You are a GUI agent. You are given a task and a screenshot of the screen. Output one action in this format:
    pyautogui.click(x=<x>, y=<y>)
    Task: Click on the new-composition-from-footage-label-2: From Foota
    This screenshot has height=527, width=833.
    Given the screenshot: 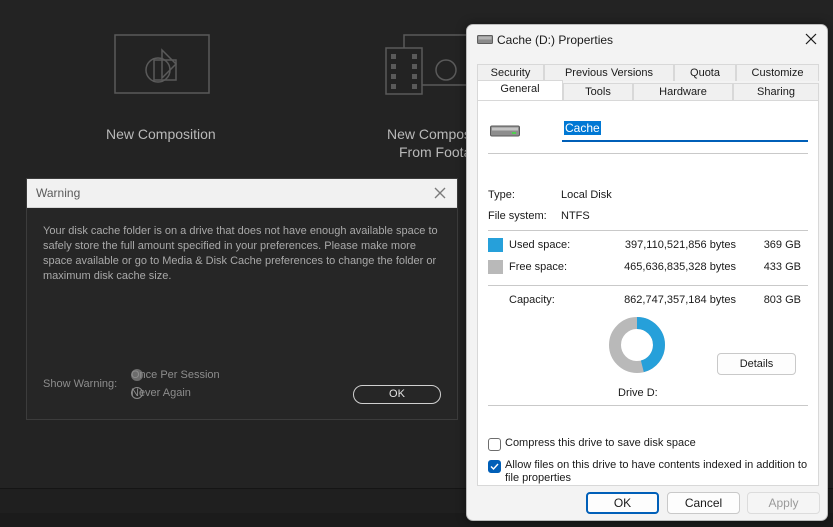 What is the action you would take?
    pyautogui.click(x=435, y=152)
    